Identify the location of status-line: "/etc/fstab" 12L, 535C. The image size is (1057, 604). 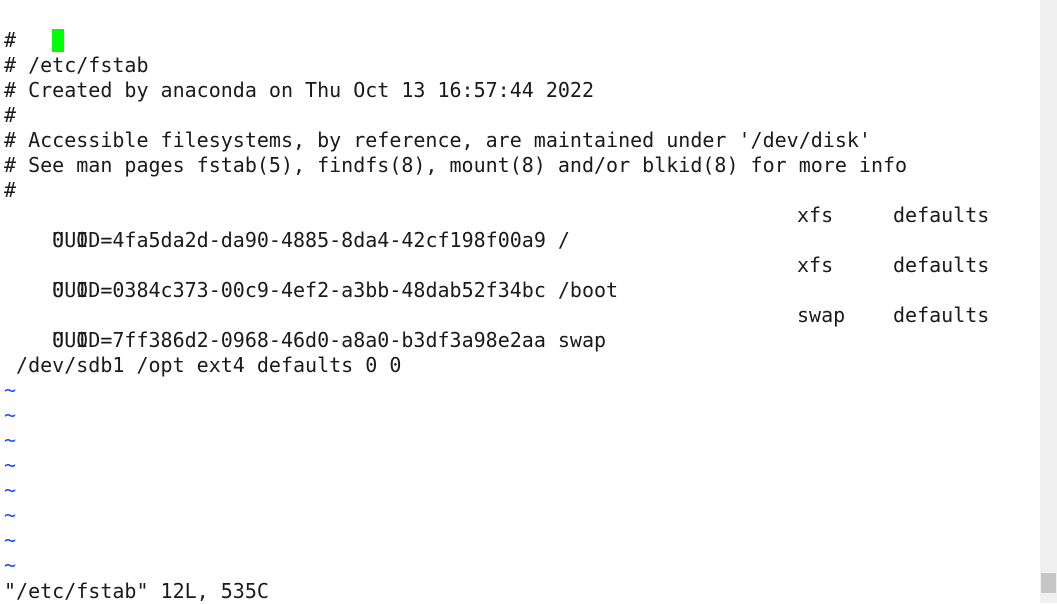
(136, 591).